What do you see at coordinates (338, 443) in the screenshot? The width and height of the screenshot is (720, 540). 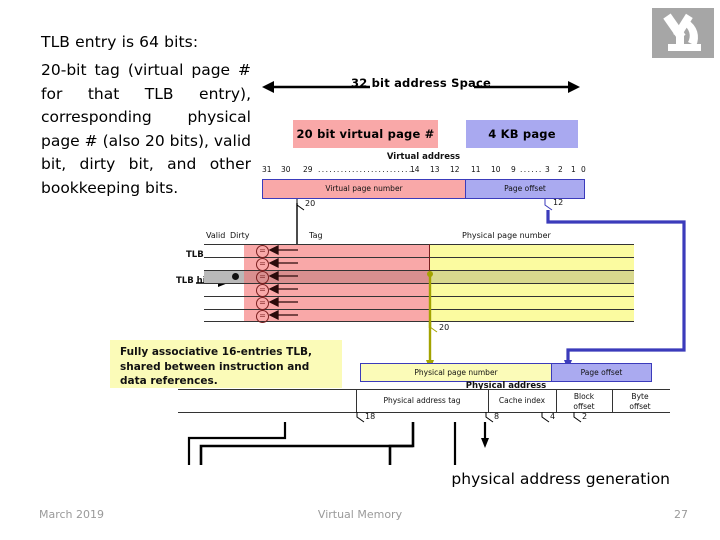 I see `cache-routing-bus` at bounding box center [338, 443].